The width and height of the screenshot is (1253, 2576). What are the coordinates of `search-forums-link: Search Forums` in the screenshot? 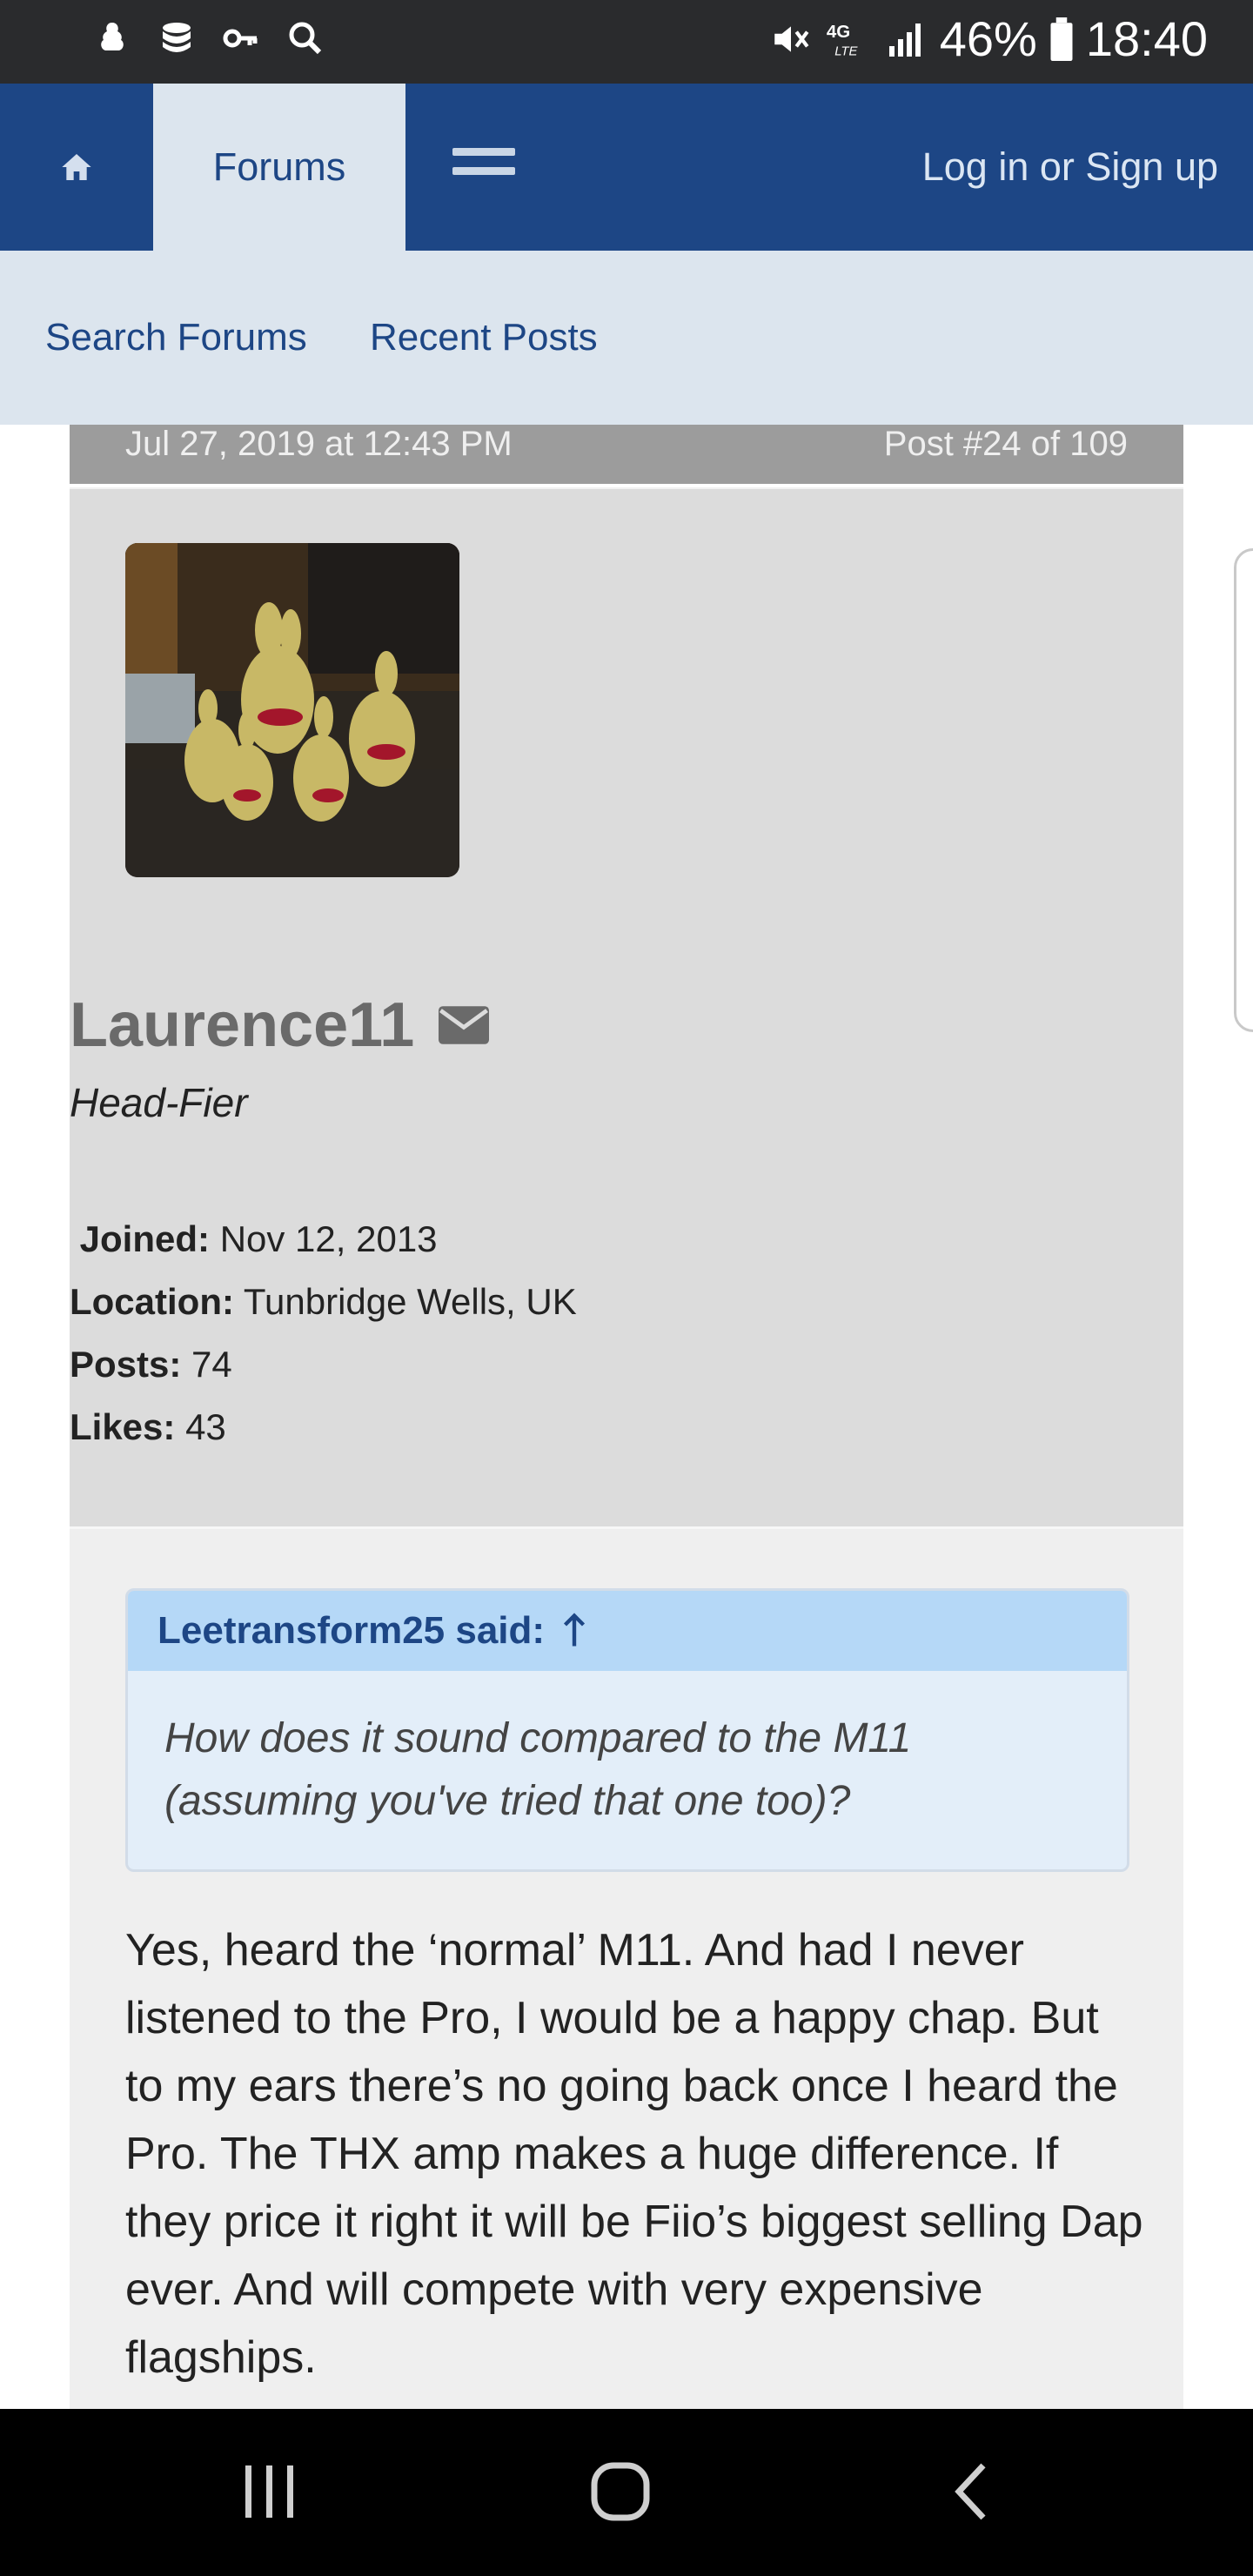 It's located at (176, 337).